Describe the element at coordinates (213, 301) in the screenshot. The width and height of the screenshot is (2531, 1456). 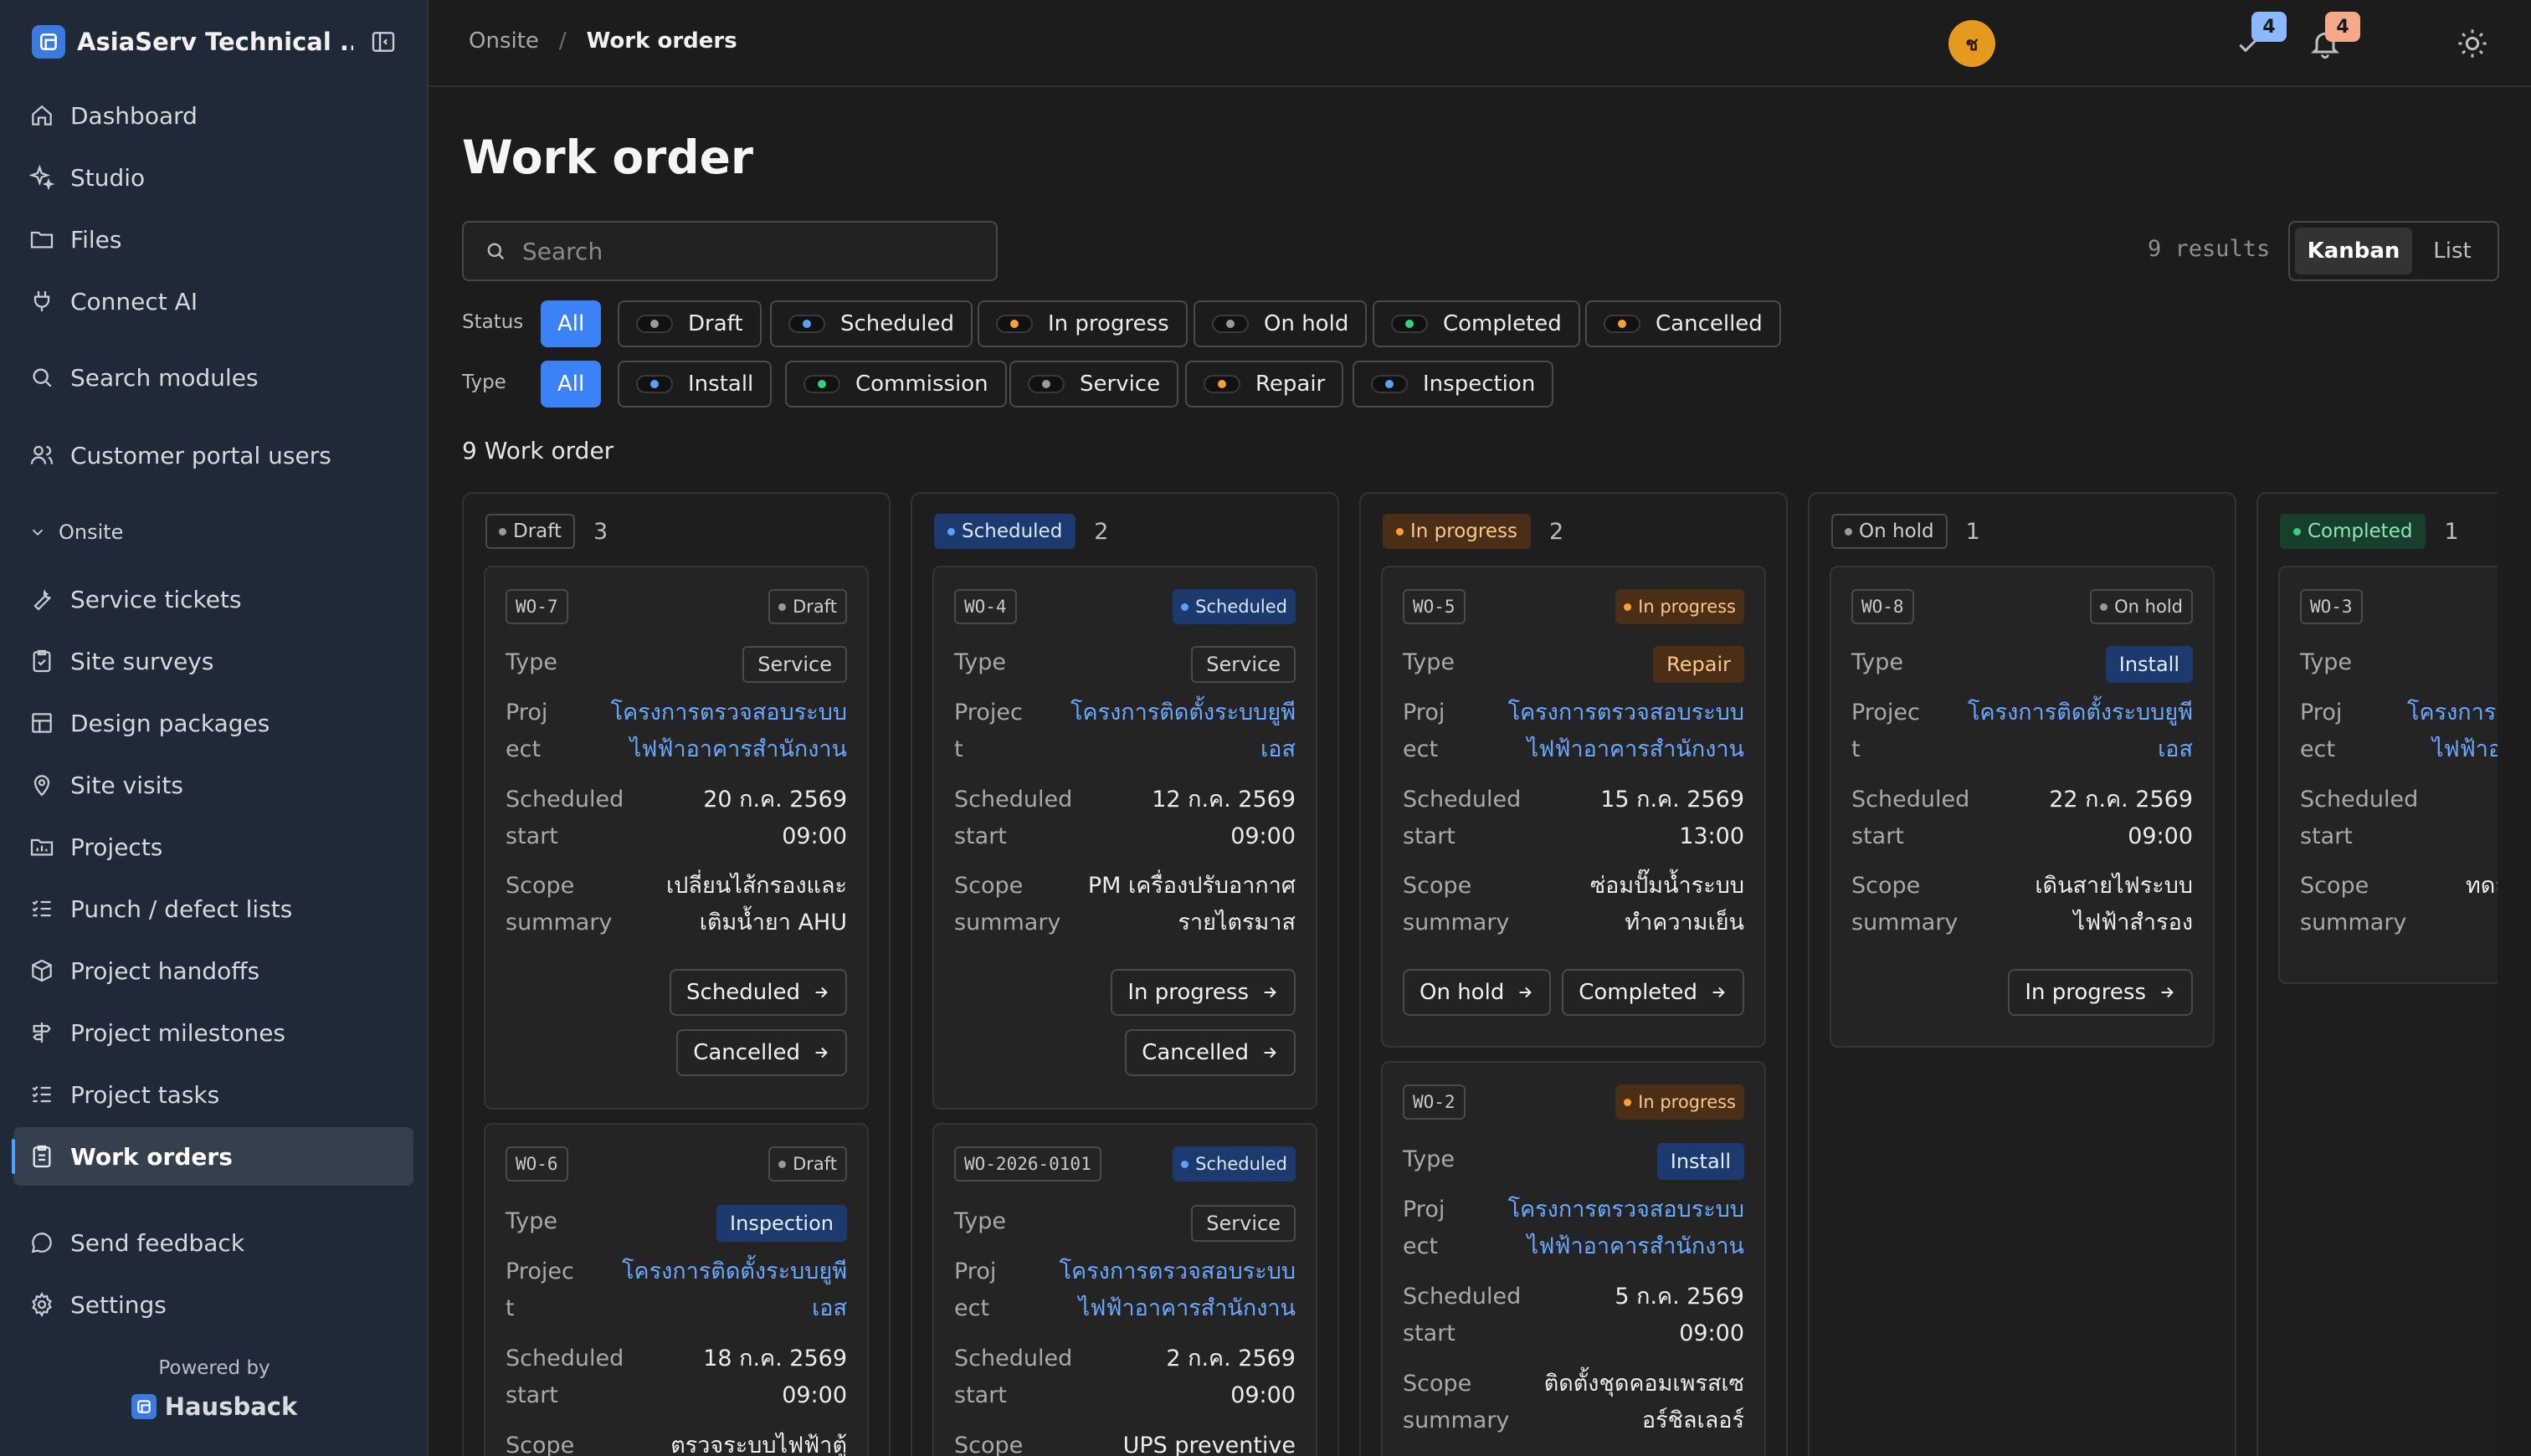
I see `sidebar-item-connect-ai: Connect AI` at that location.